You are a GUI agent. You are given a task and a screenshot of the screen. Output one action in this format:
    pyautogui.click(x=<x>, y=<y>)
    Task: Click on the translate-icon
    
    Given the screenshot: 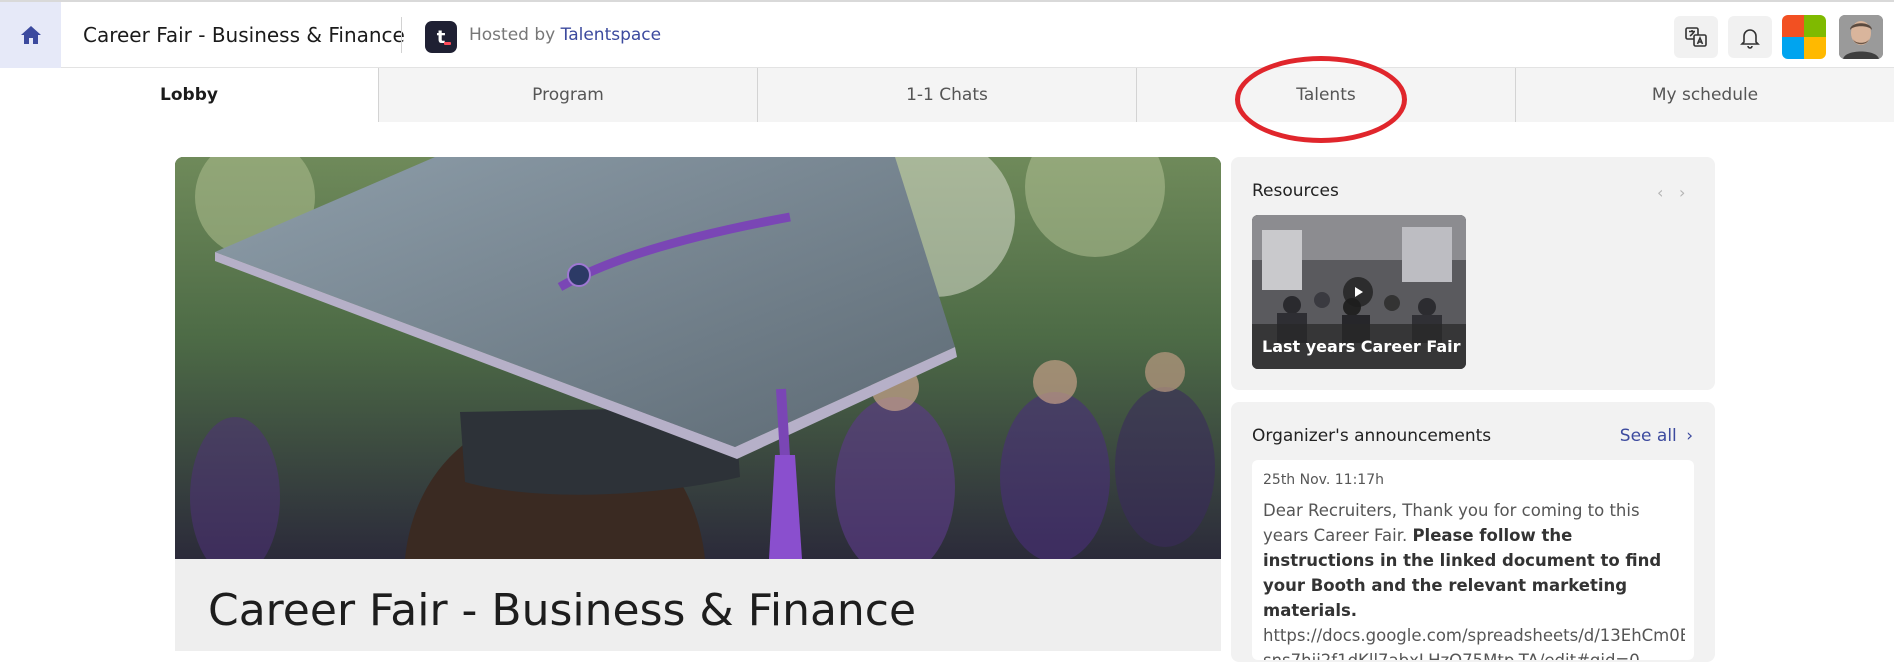 What is the action you would take?
    pyautogui.click(x=1696, y=37)
    